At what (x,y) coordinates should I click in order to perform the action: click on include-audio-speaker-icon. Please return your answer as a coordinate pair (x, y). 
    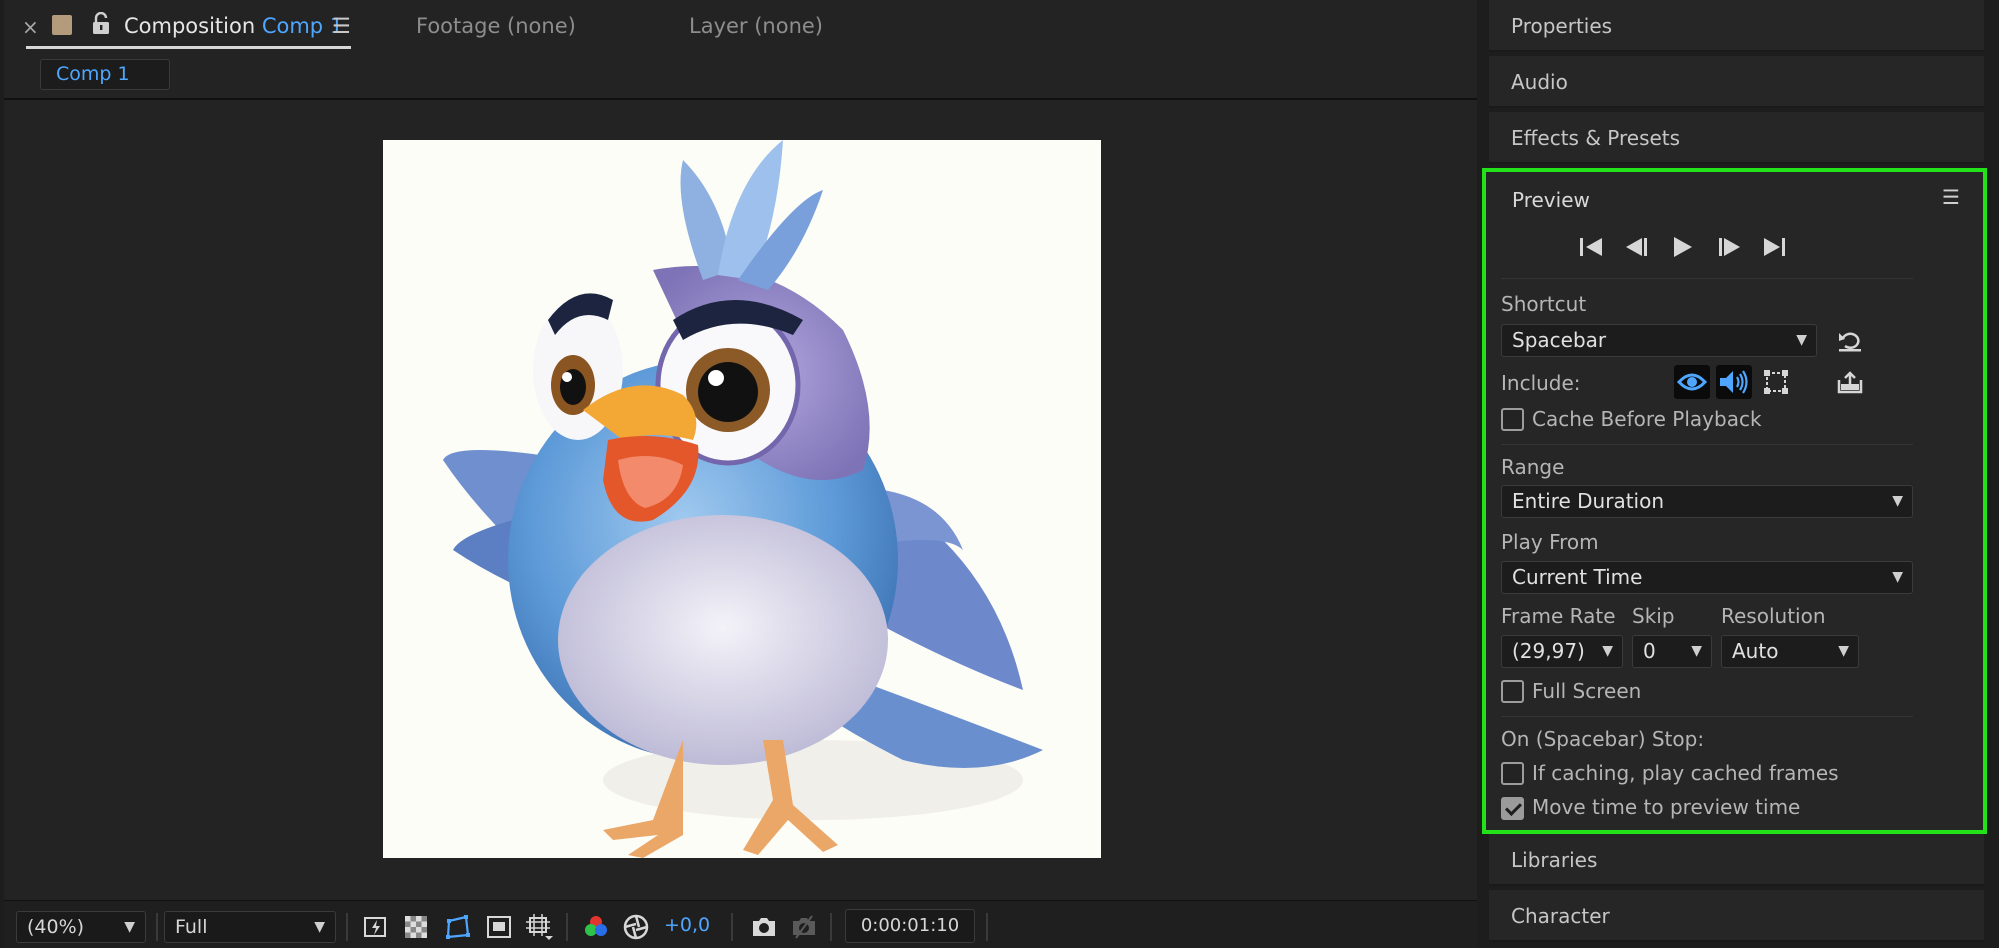
    Looking at the image, I should click on (1734, 382).